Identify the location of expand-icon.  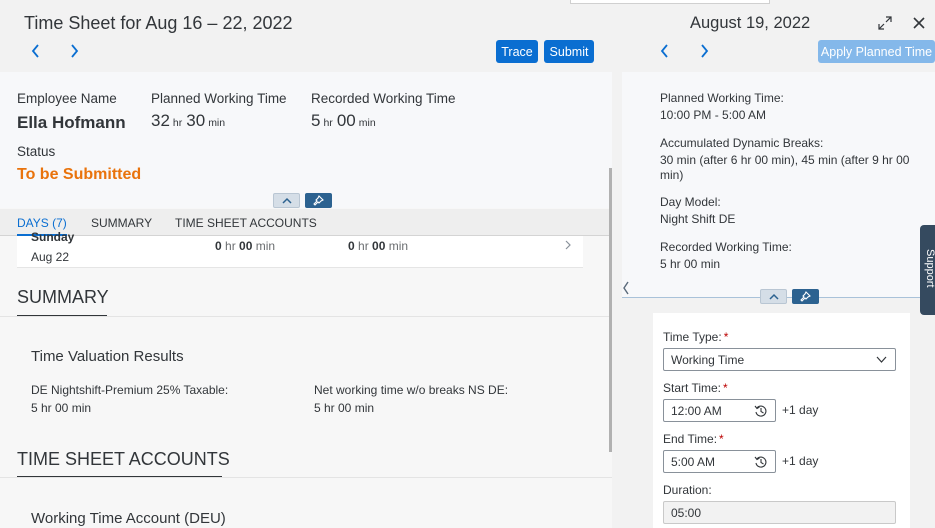
(885, 23).